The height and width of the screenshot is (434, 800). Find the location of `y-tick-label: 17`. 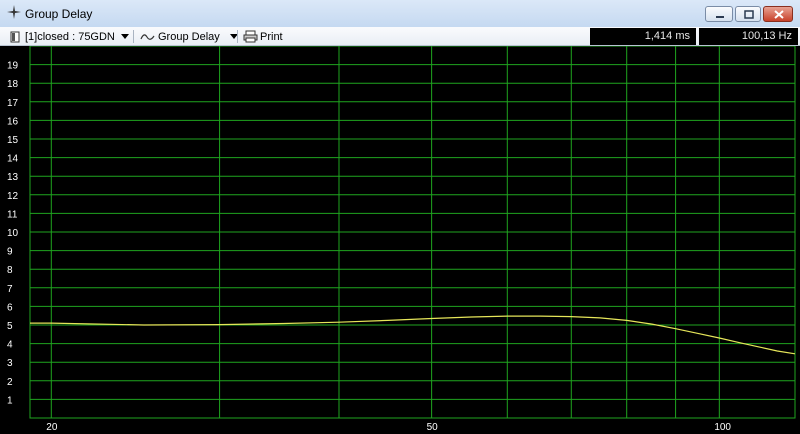

y-tick-label: 17 is located at coordinates (13, 103).